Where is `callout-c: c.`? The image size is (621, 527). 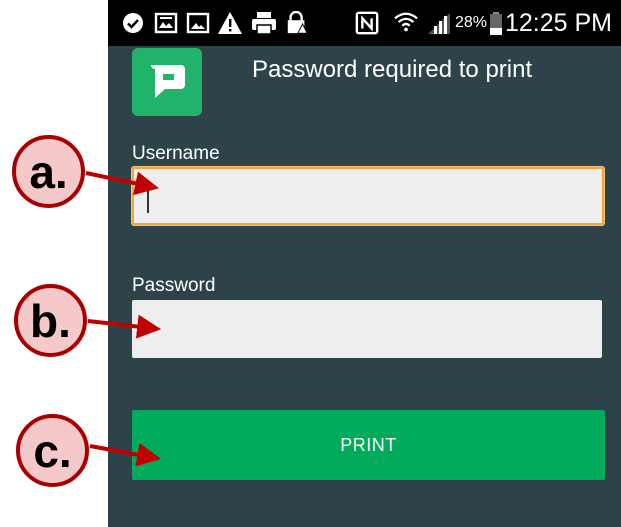 callout-c: c. is located at coordinates (52, 450).